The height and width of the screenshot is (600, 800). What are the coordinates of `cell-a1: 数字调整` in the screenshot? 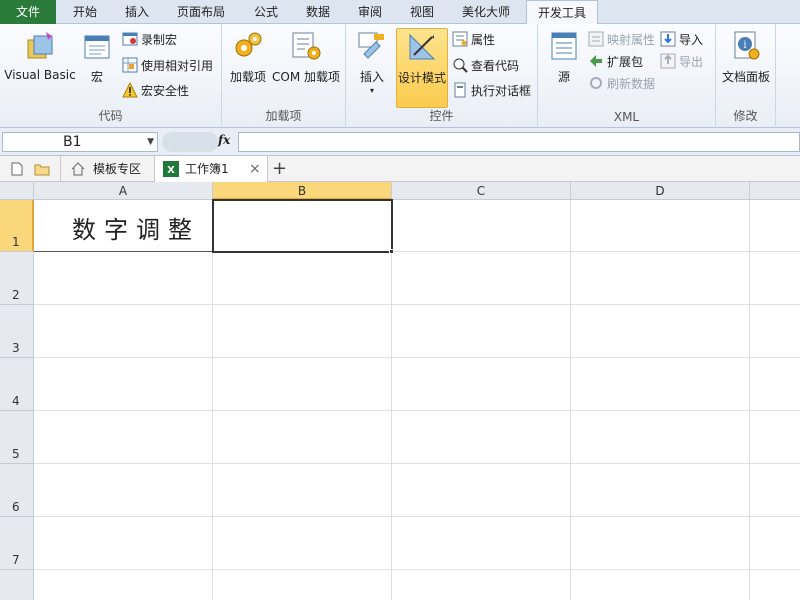 It's located at (123, 226).